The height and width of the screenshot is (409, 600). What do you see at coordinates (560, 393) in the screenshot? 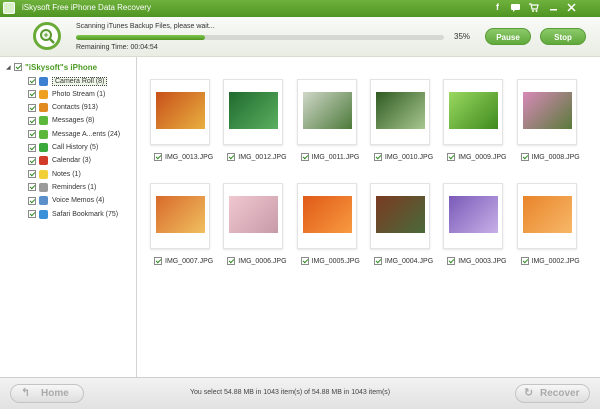
I see `recover-label: Recover` at bounding box center [560, 393].